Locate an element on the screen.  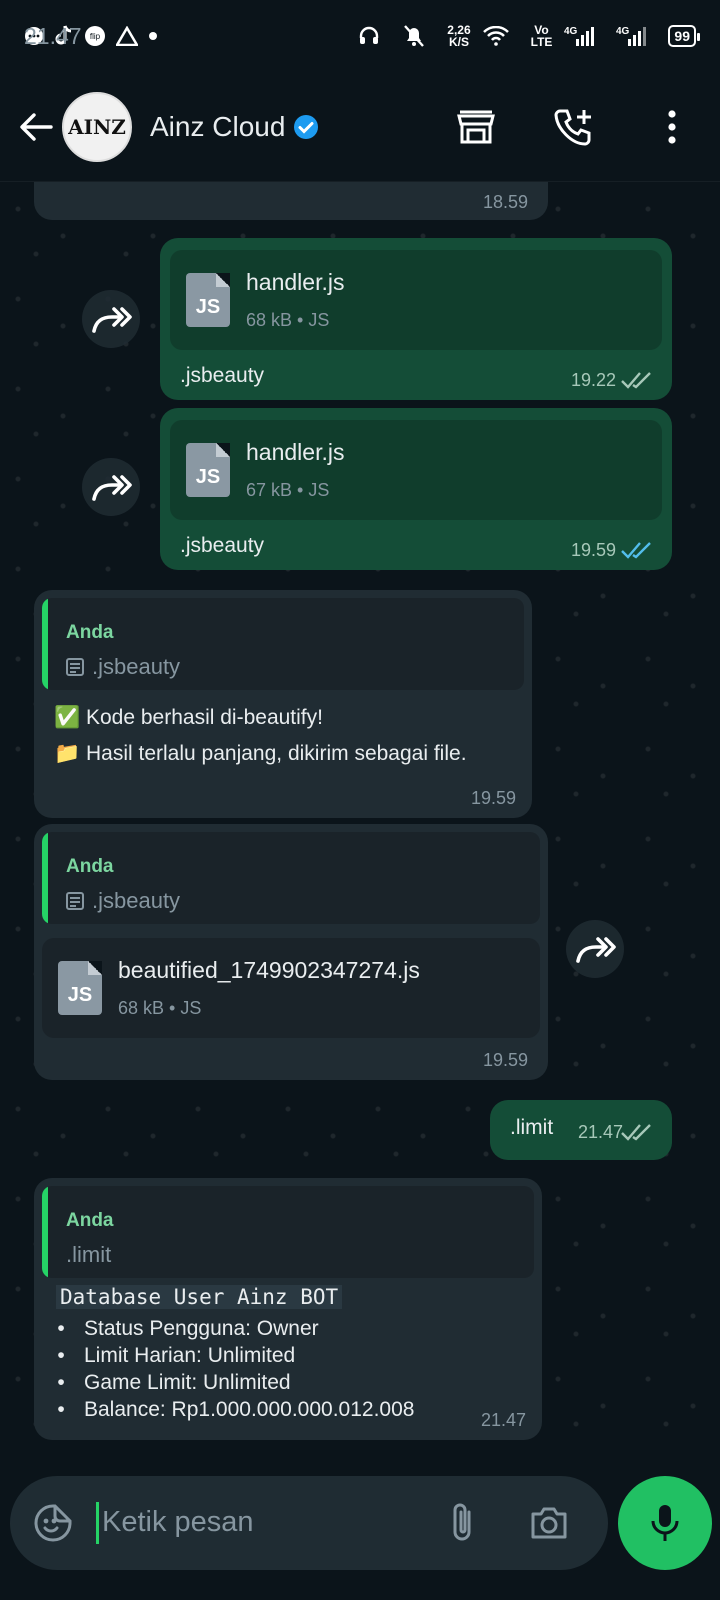
network-speed: 2,26 K/S is located at coordinates (458, 36).